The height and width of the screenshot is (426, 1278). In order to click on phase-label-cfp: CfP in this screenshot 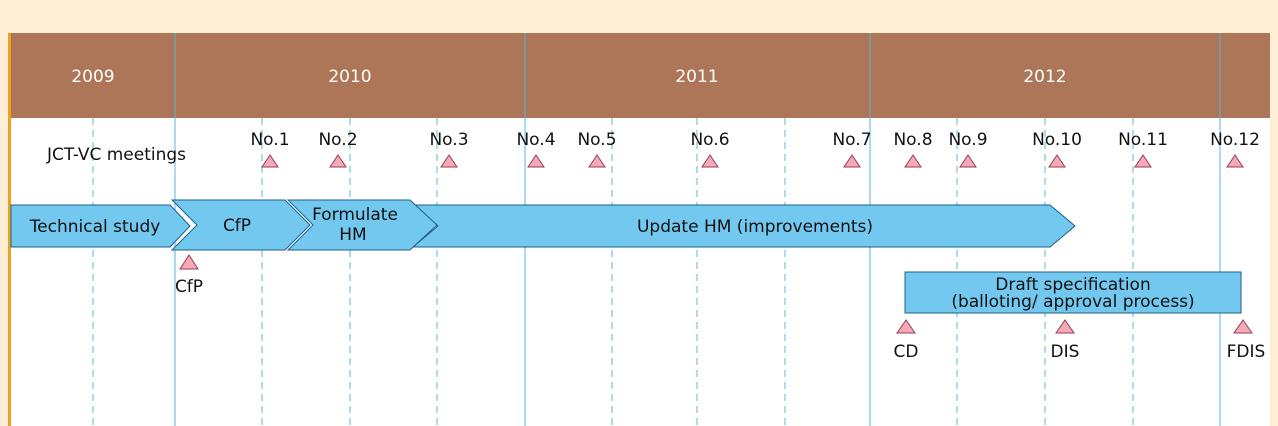, I will do `click(237, 226)`.